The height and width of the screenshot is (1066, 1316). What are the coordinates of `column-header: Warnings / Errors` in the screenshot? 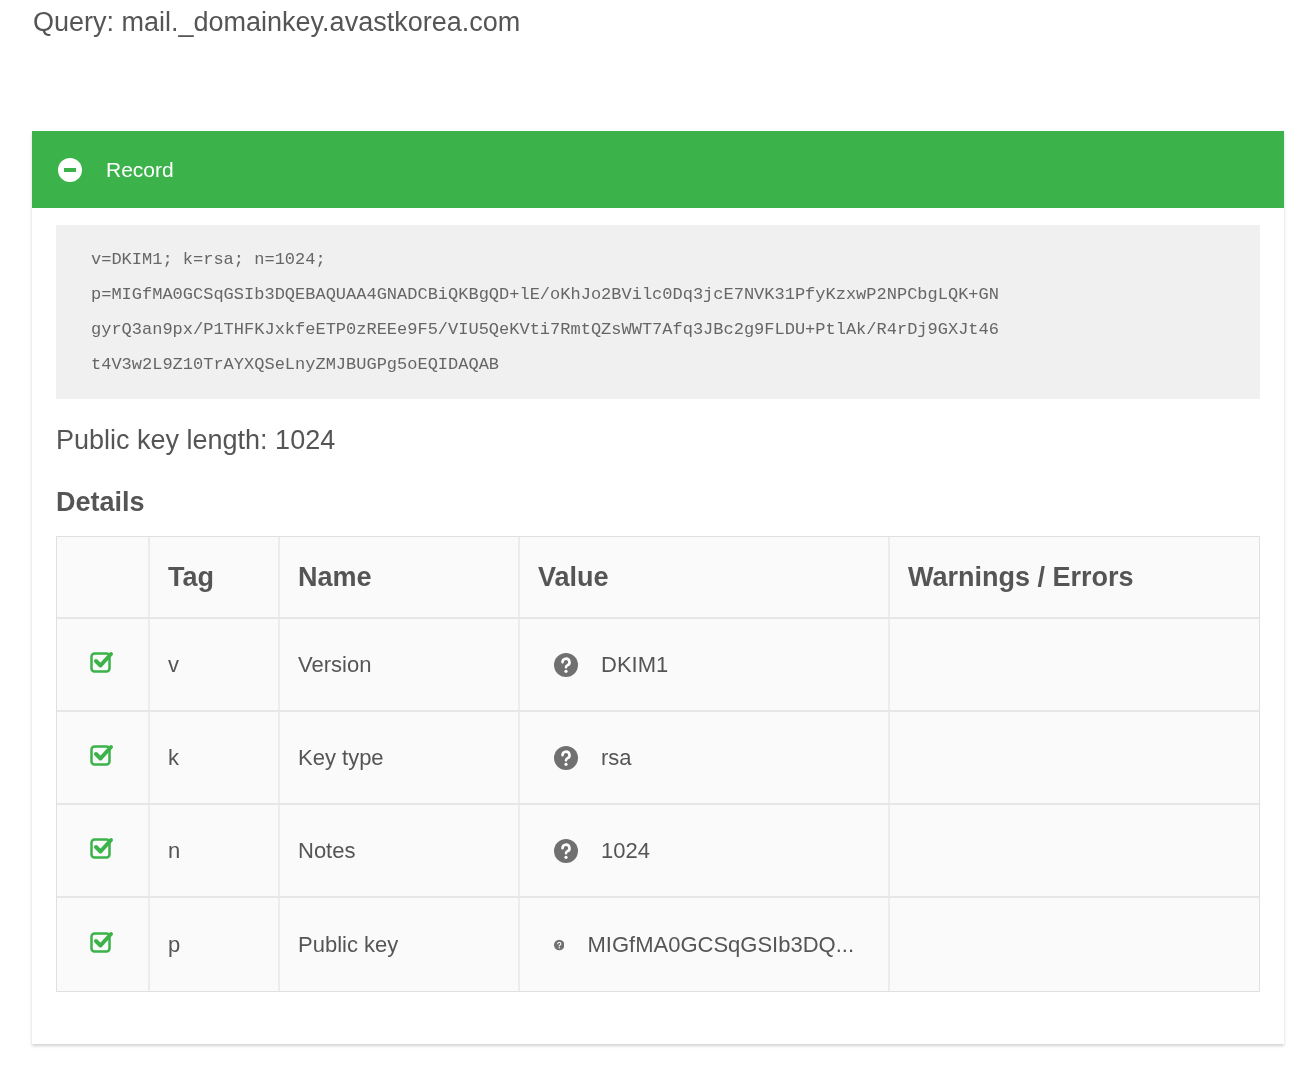 It's located at (1021, 577).